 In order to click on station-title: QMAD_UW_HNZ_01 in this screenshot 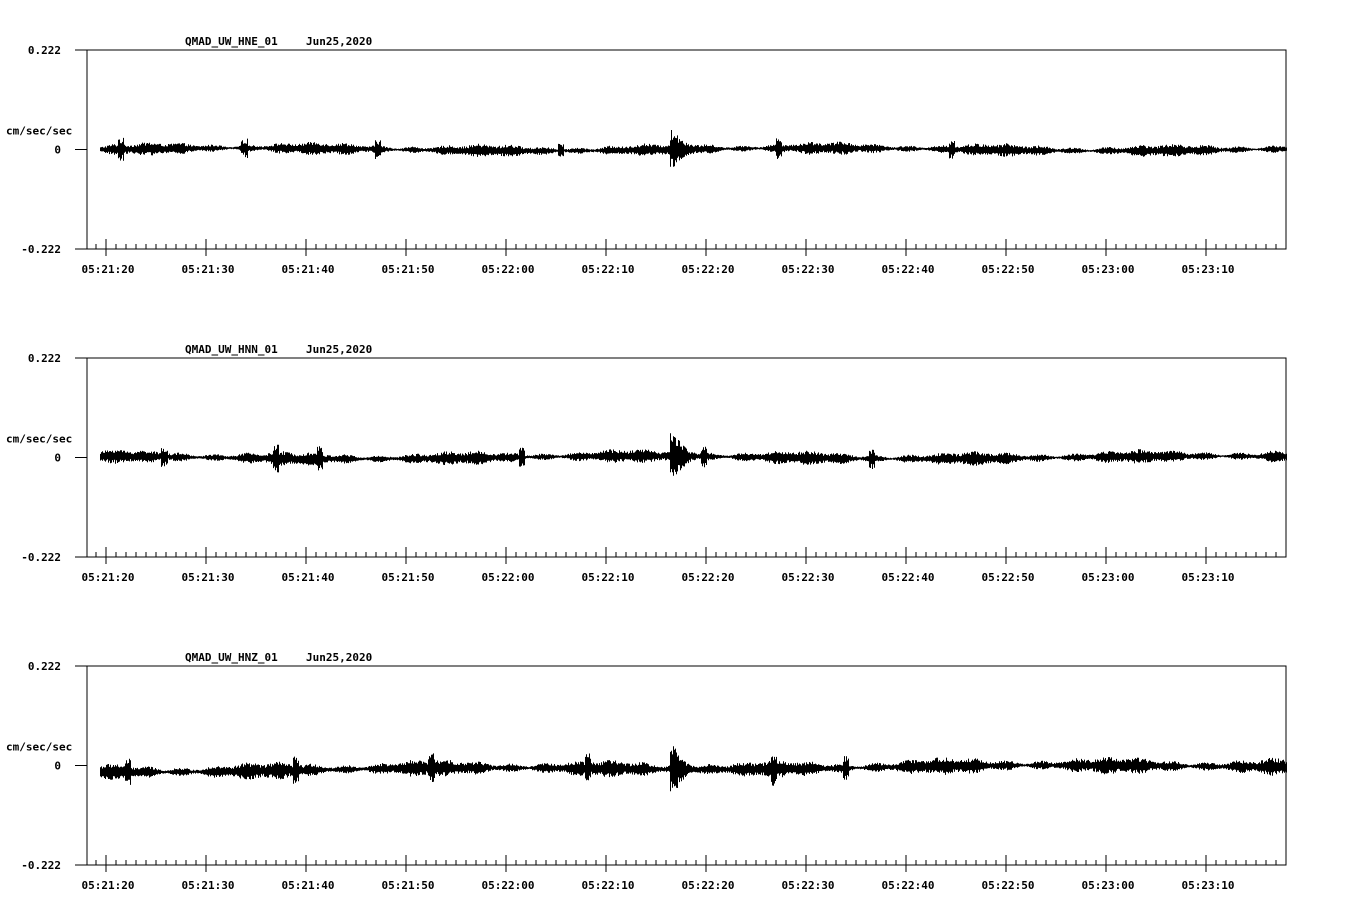, I will do `click(231, 657)`.